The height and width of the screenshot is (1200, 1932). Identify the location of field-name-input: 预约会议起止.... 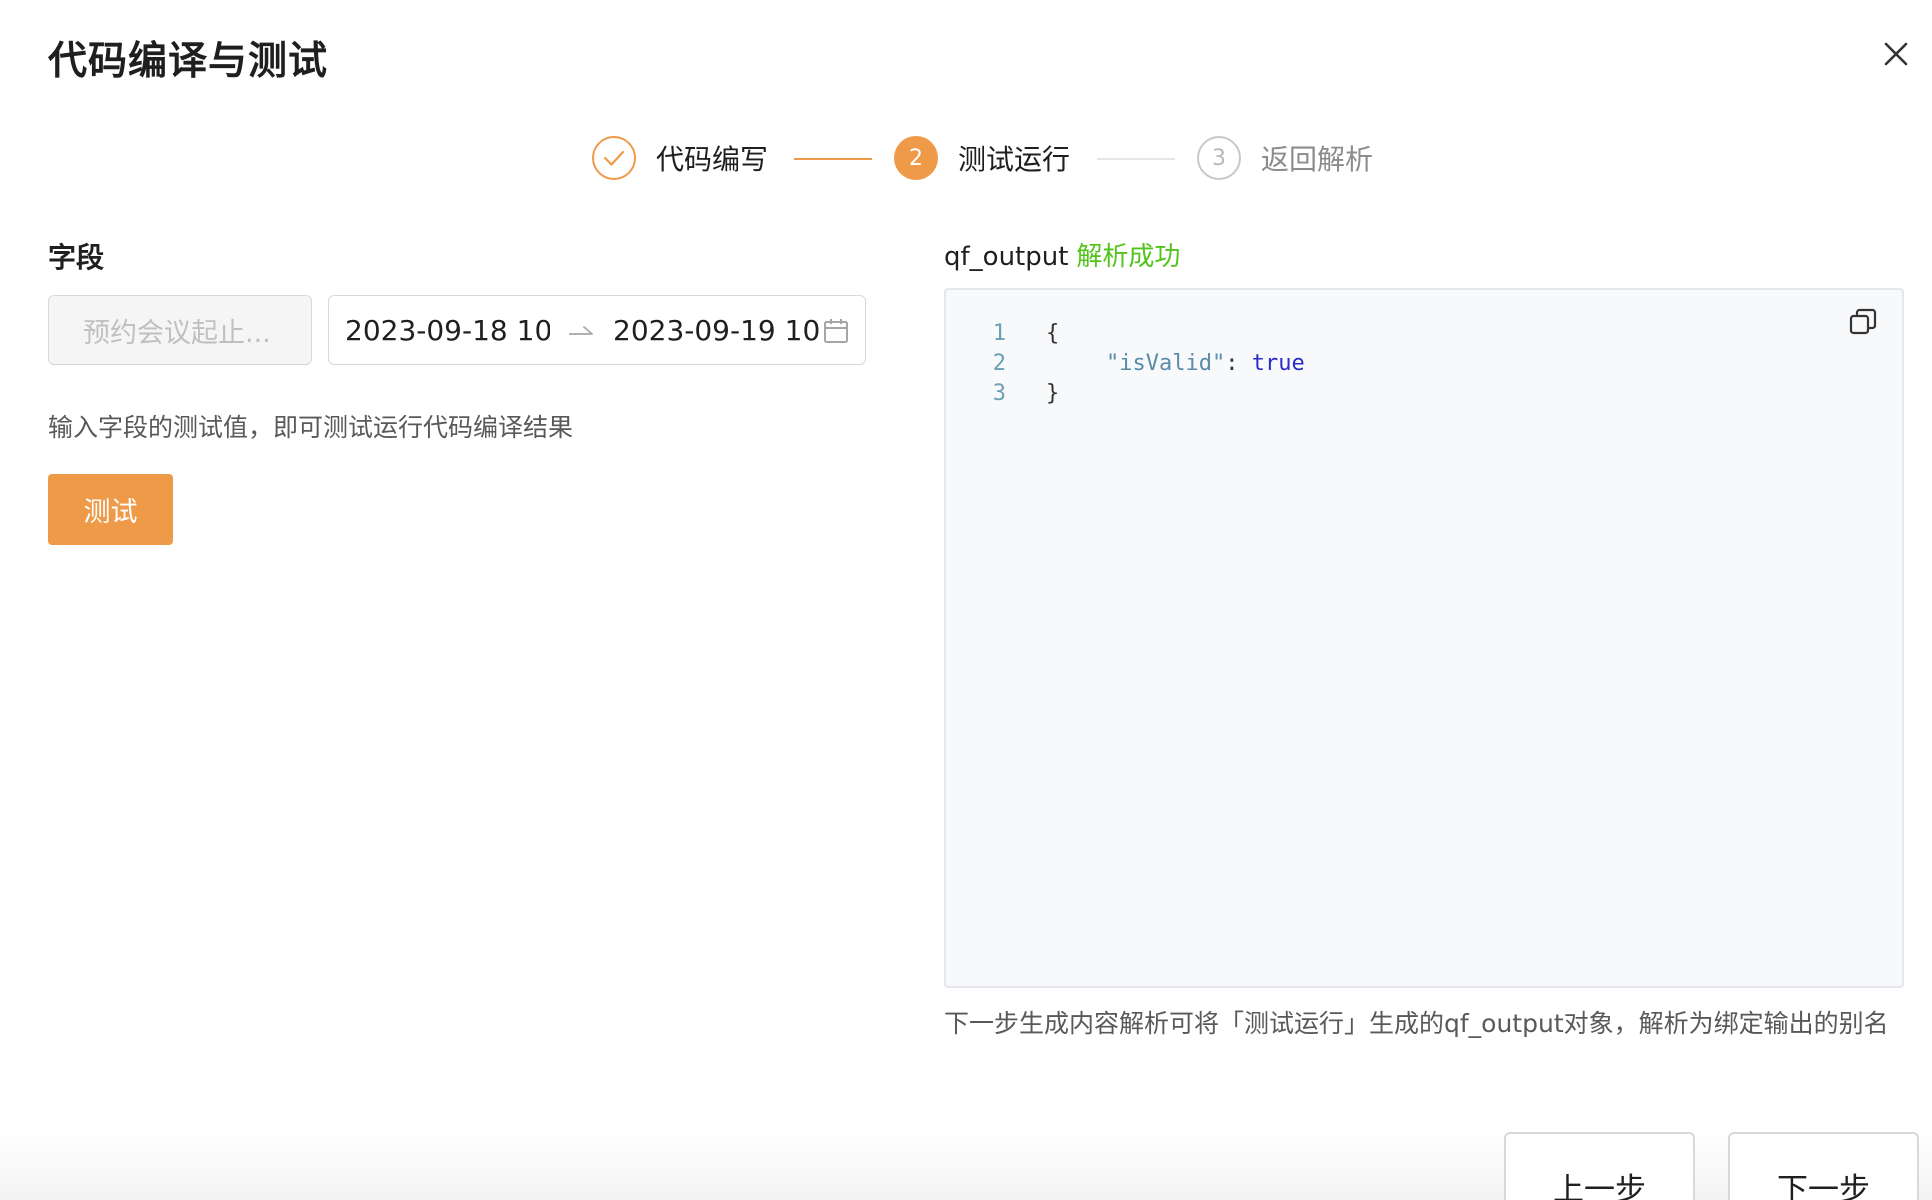
(180, 330).